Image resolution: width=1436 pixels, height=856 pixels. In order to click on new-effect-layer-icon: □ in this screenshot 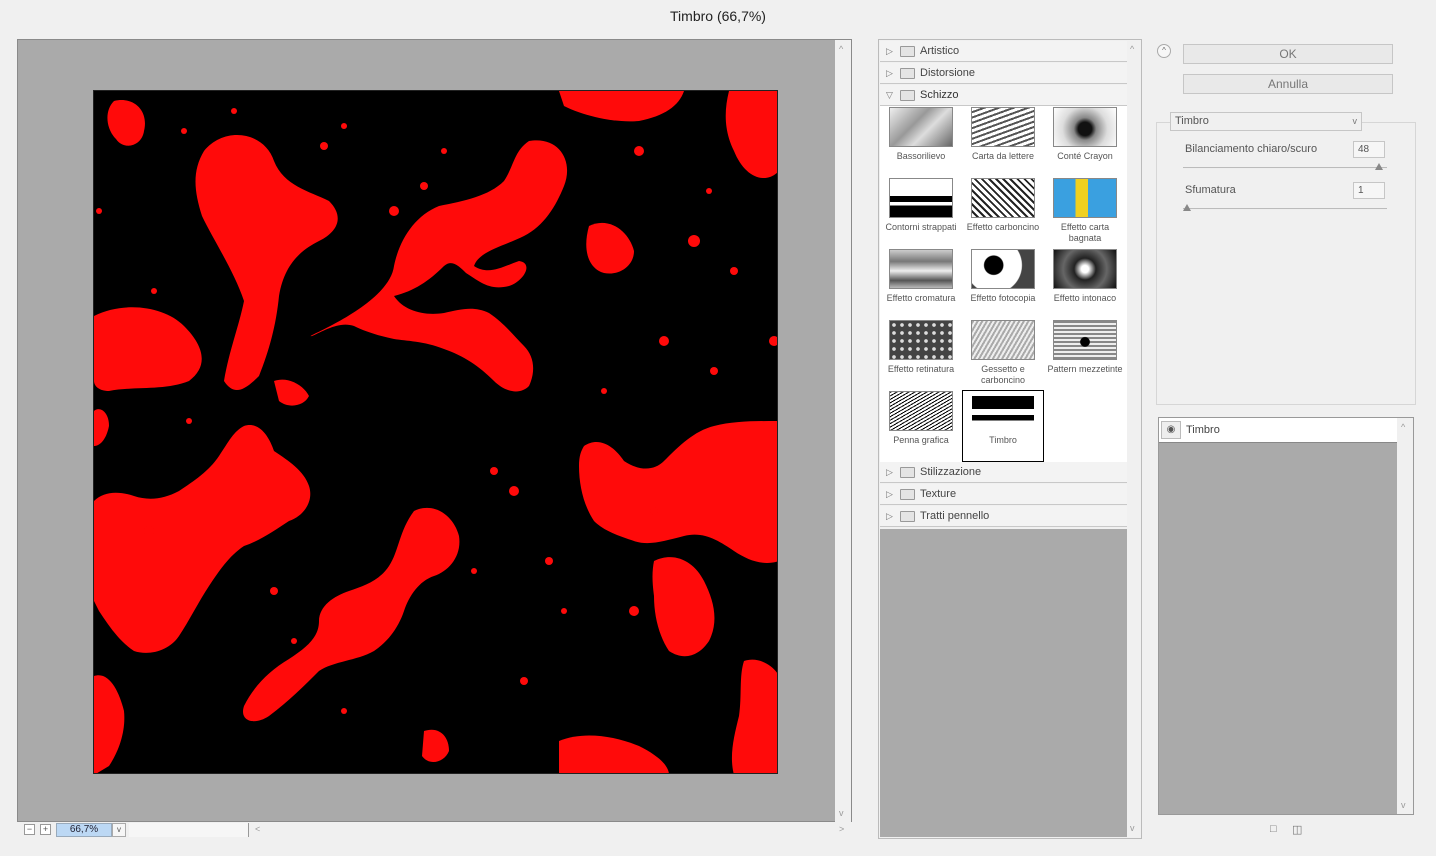, I will do `click(1275, 829)`.